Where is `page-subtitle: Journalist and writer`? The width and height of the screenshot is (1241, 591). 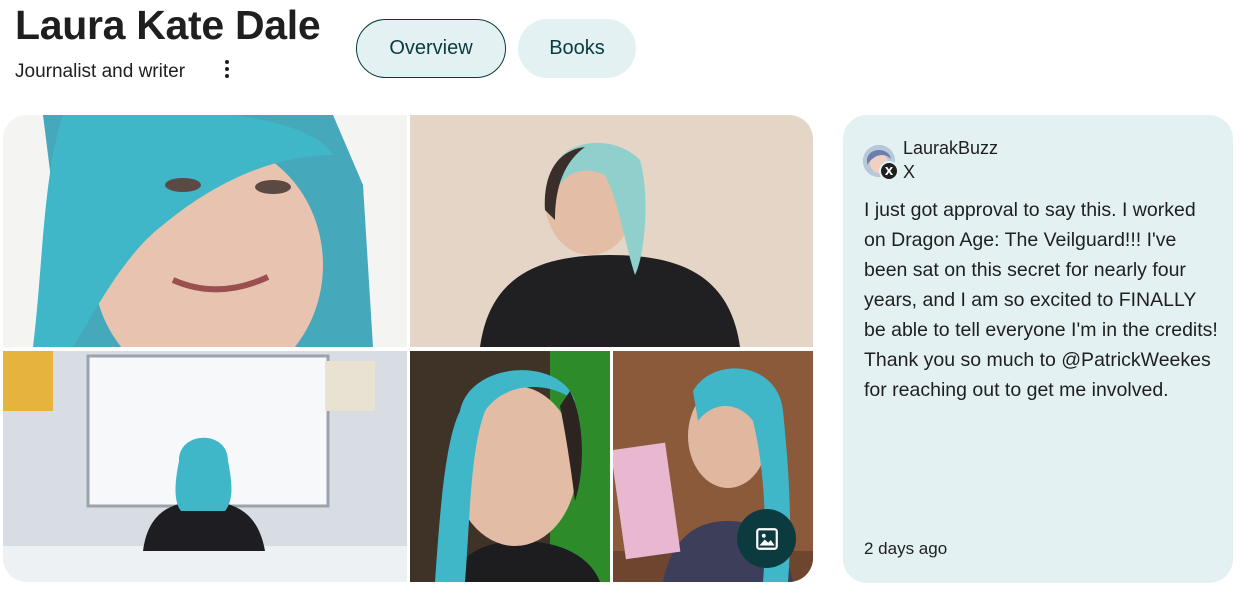
page-subtitle: Journalist and writer is located at coordinates (100, 71).